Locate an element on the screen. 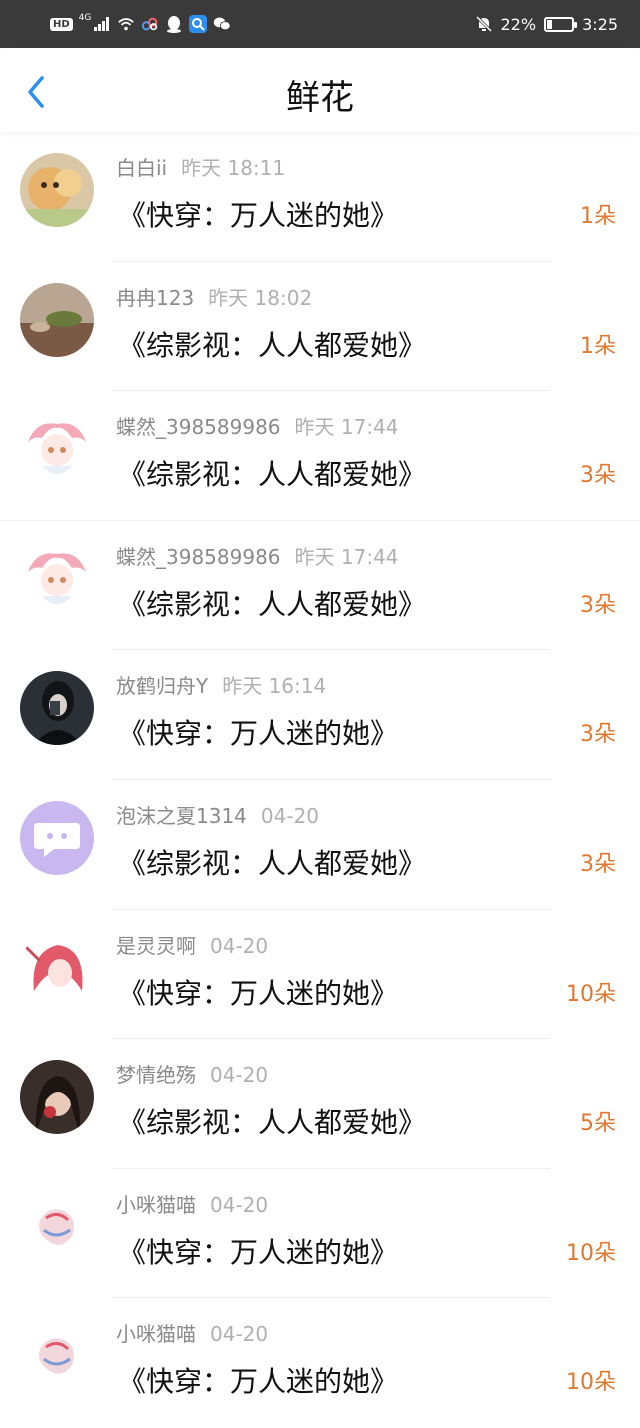 The height and width of the screenshot is (1428, 640). list-item: 梦情绝殇 04-20 《综影视：人人都爱她》 5朵 is located at coordinates (320, 1104).